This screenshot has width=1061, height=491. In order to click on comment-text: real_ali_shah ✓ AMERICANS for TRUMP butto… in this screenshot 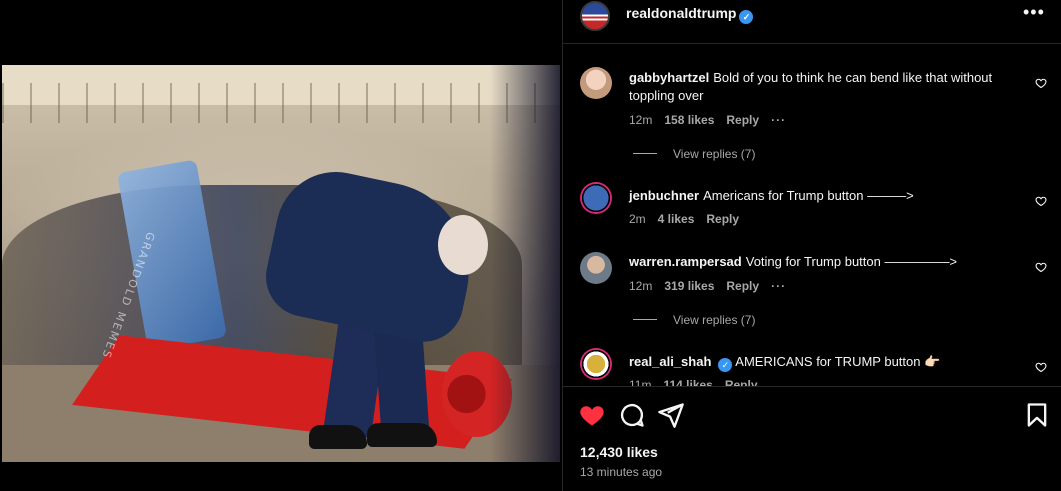, I will do `click(819, 362)`.